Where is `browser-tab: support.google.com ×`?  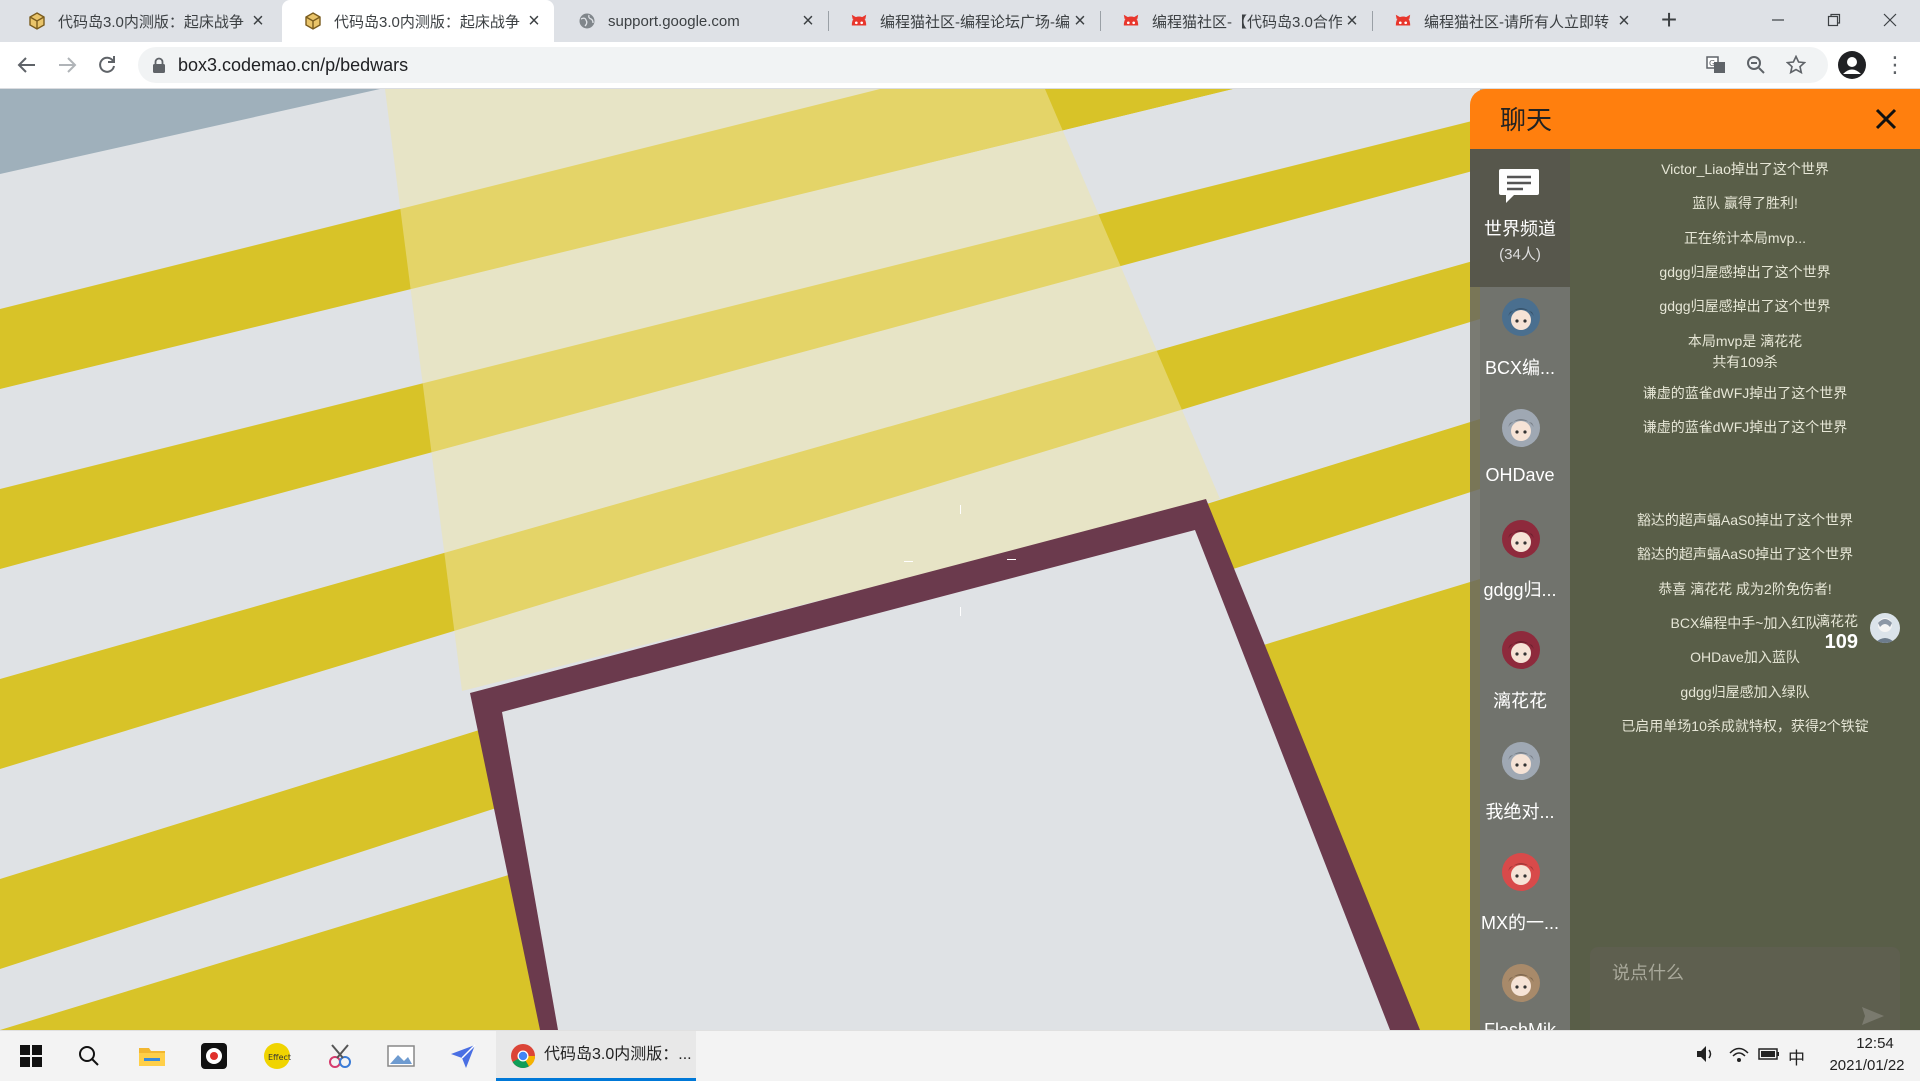
browser-tab: support.google.com × is located at coordinates (692, 21).